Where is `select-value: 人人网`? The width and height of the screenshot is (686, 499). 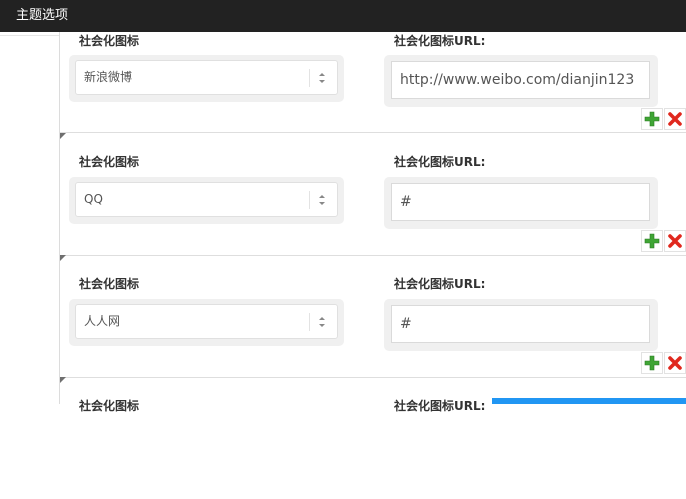
select-value: 人人网 is located at coordinates (102, 321).